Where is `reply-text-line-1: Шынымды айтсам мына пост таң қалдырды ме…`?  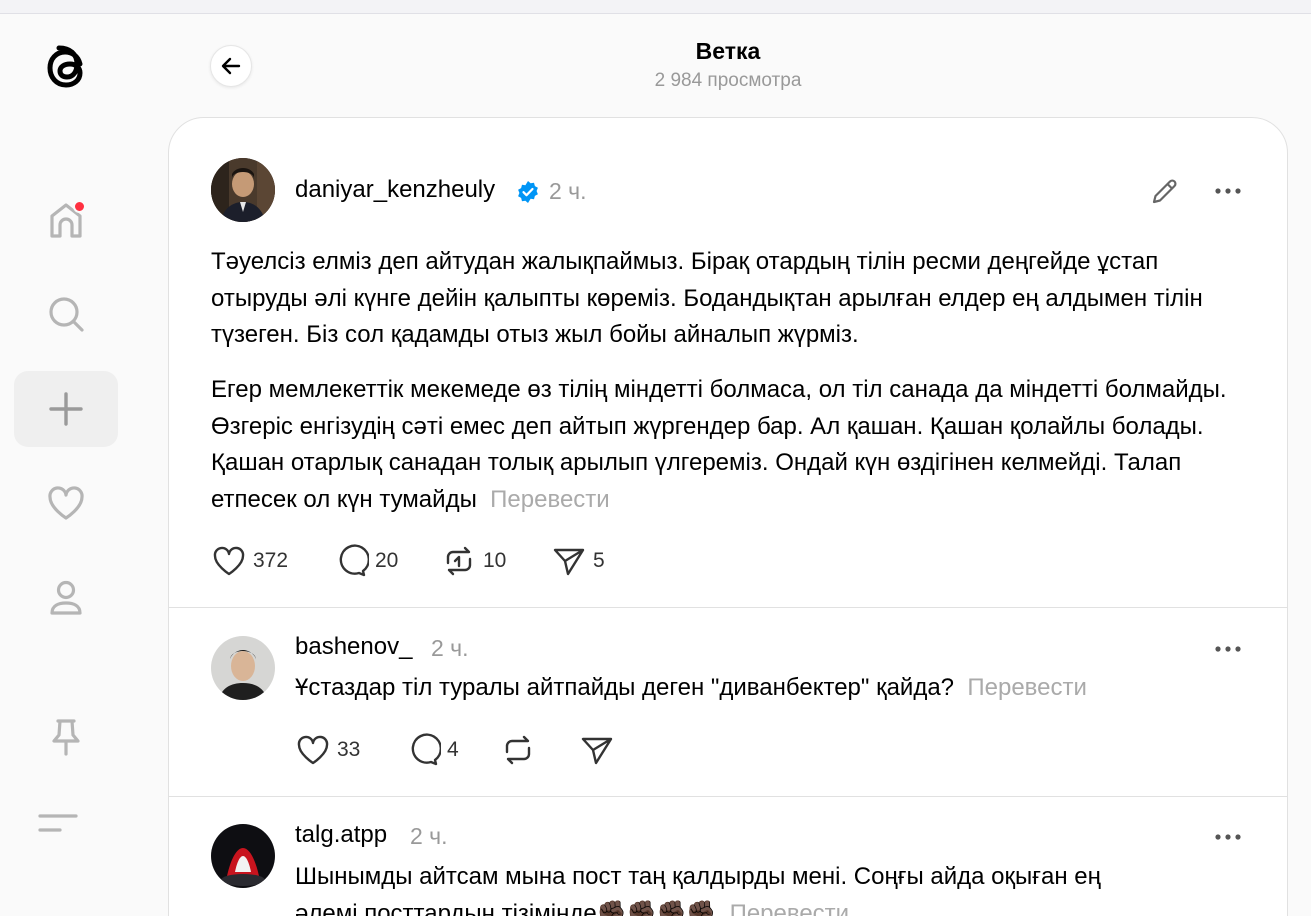 reply-text-line-1: Шынымды айтсам мына пост таң қалдырды ме… is located at coordinates (698, 876).